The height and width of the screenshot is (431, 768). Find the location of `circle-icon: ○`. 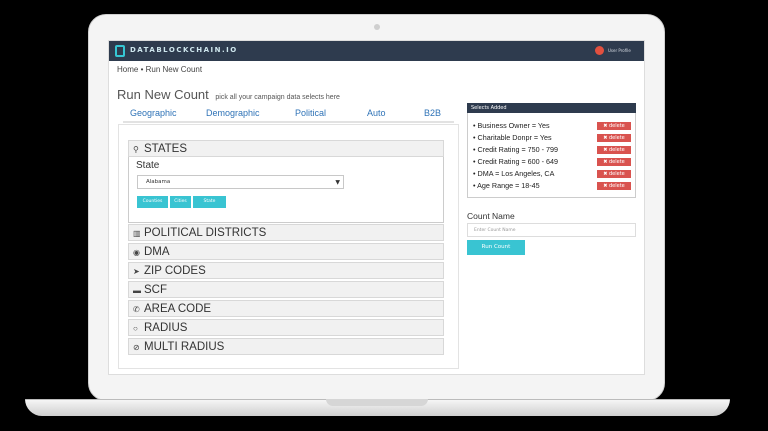

circle-icon: ○ is located at coordinates (135, 328).